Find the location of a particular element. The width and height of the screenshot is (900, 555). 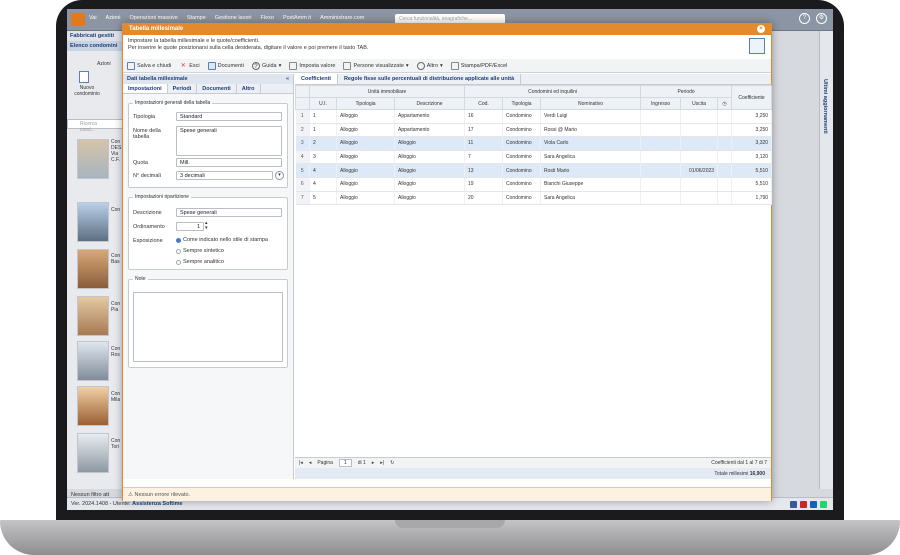

chevron-down-icon: ▾ is located at coordinates (279, 175).